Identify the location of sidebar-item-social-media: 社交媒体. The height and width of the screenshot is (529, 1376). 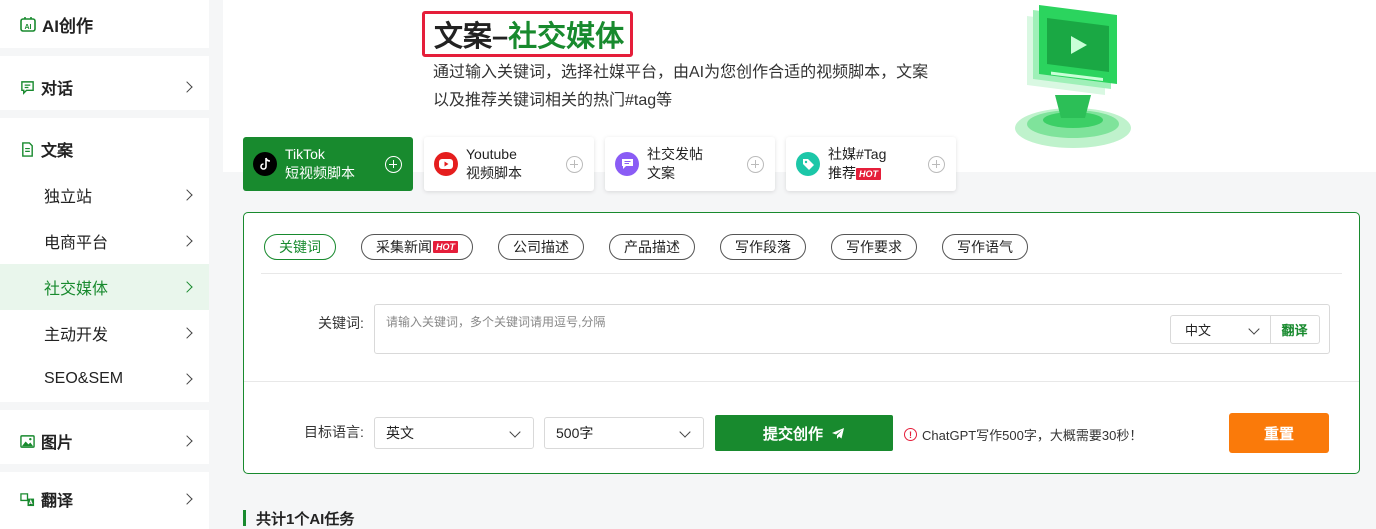
(104, 287).